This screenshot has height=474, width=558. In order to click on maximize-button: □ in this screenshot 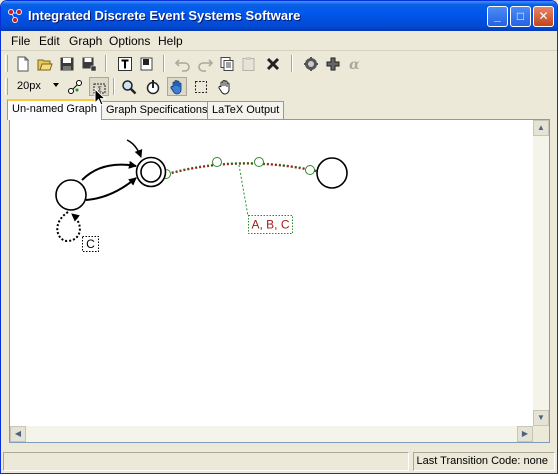, I will do `click(520, 16)`.